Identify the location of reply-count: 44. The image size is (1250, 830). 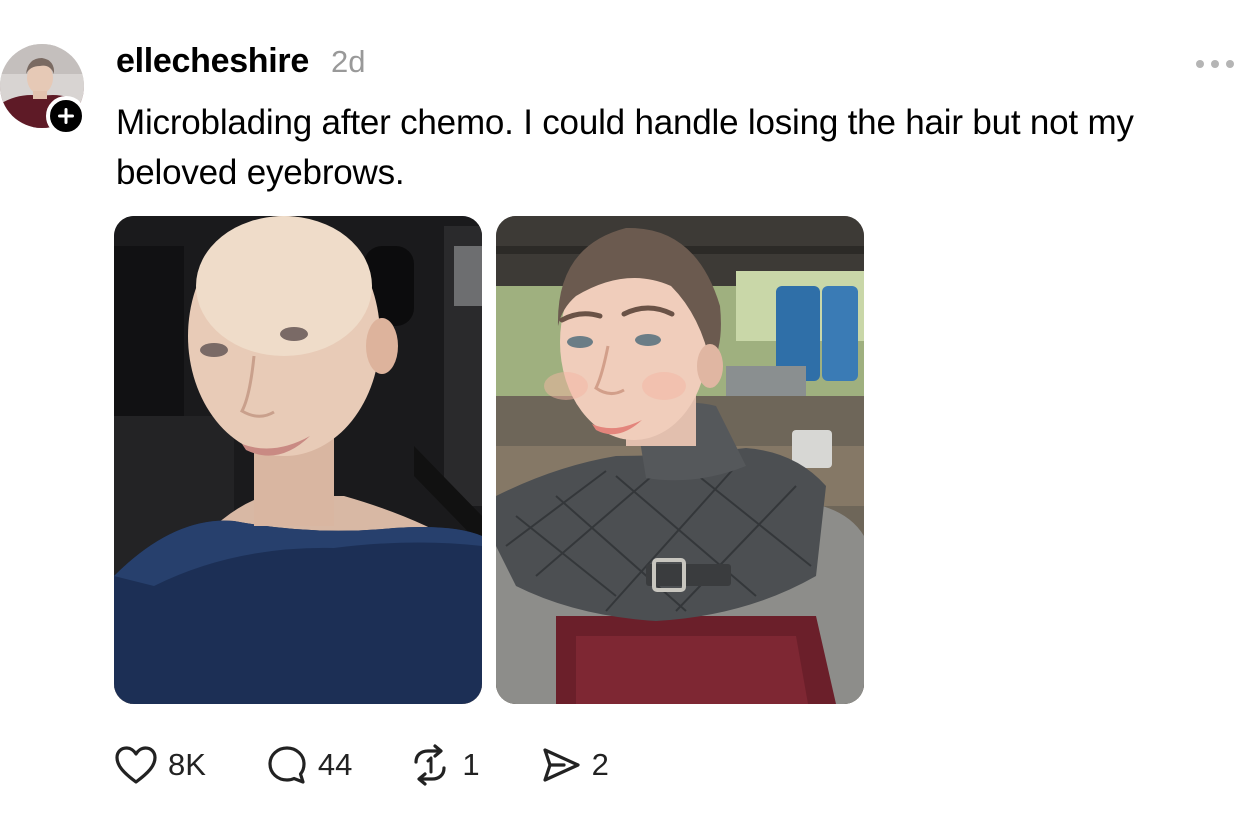
(335, 764).